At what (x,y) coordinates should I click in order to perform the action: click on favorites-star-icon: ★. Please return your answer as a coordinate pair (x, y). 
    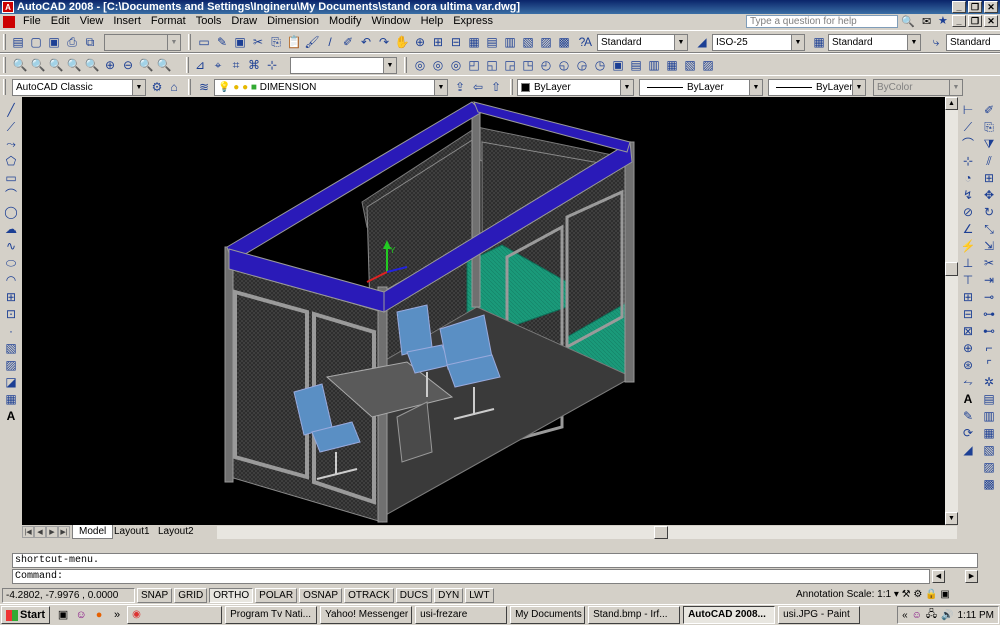
    Looking at the image, I should click on (943, 20).